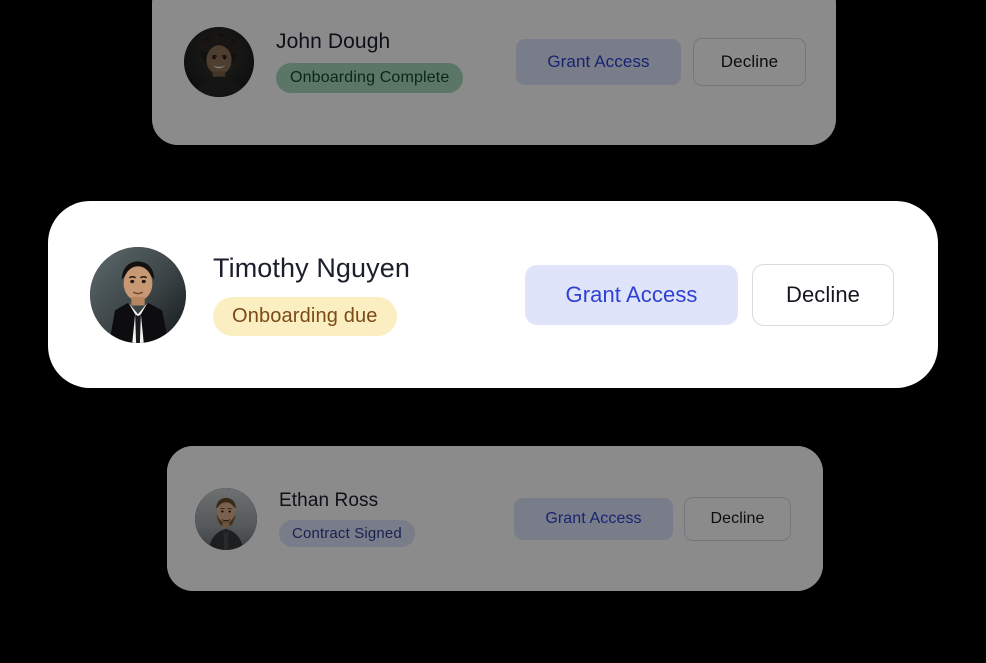 Image resolution: width=986 pixels, height=663 pixels. What do you see at coordinates (370, 78) in the screenshot?
I see `status-badge: Onboarding Complete` at bounding box center [370, 78].